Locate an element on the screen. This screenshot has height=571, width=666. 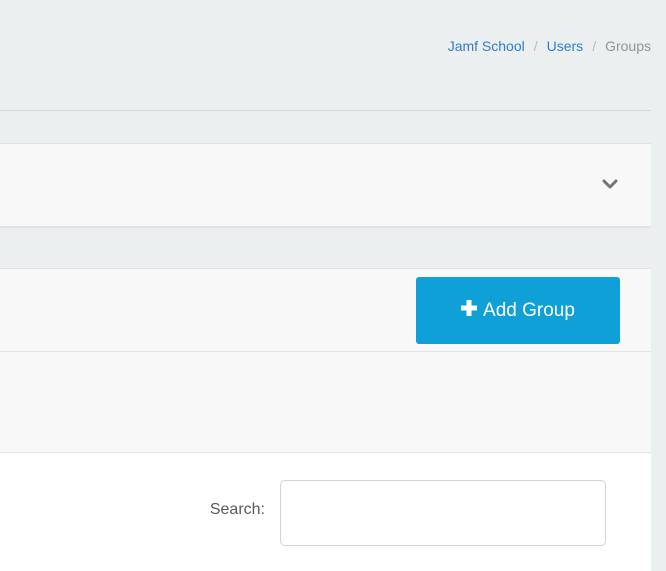
add-group-button: Add Group is located at coordinates (518, 310).